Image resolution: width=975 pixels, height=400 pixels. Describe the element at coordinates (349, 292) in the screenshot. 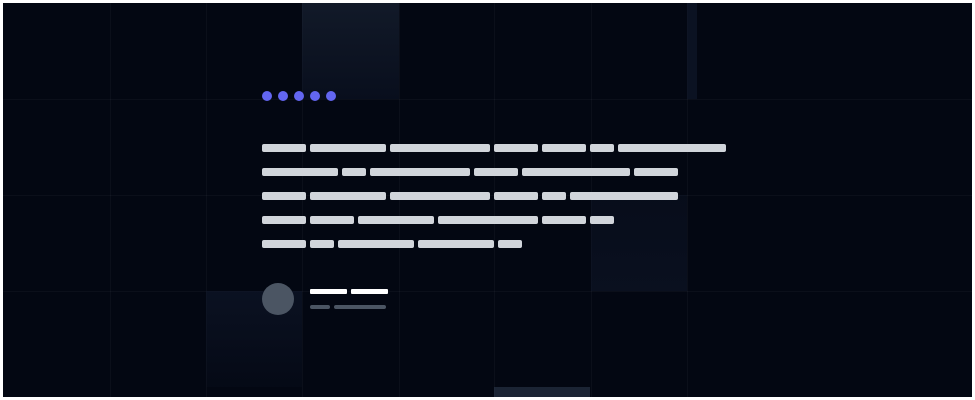

I see `author-name` at that location.